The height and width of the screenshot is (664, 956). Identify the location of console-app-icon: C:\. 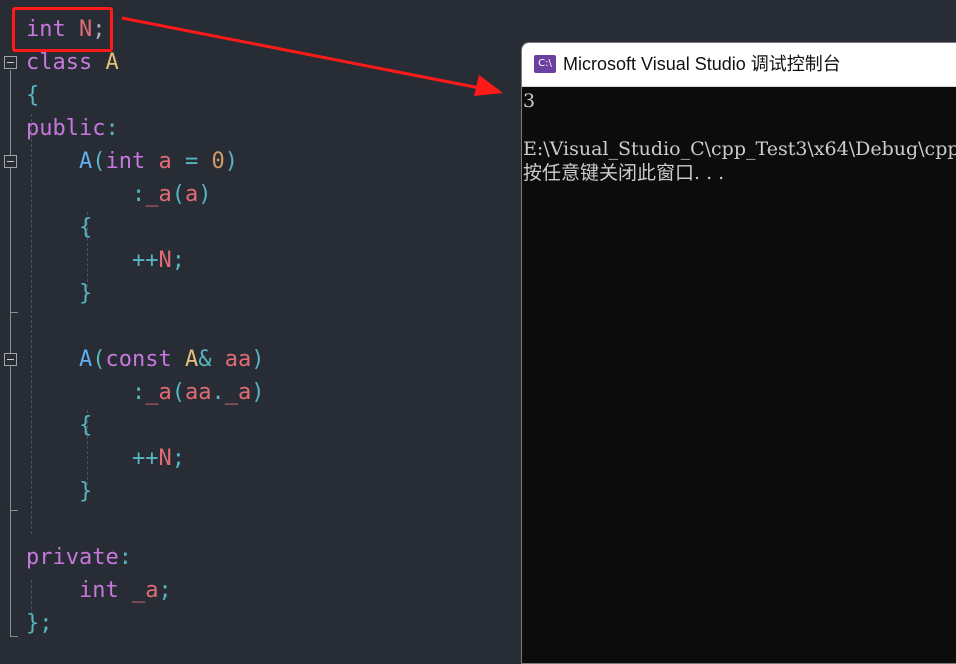
(545, 64).